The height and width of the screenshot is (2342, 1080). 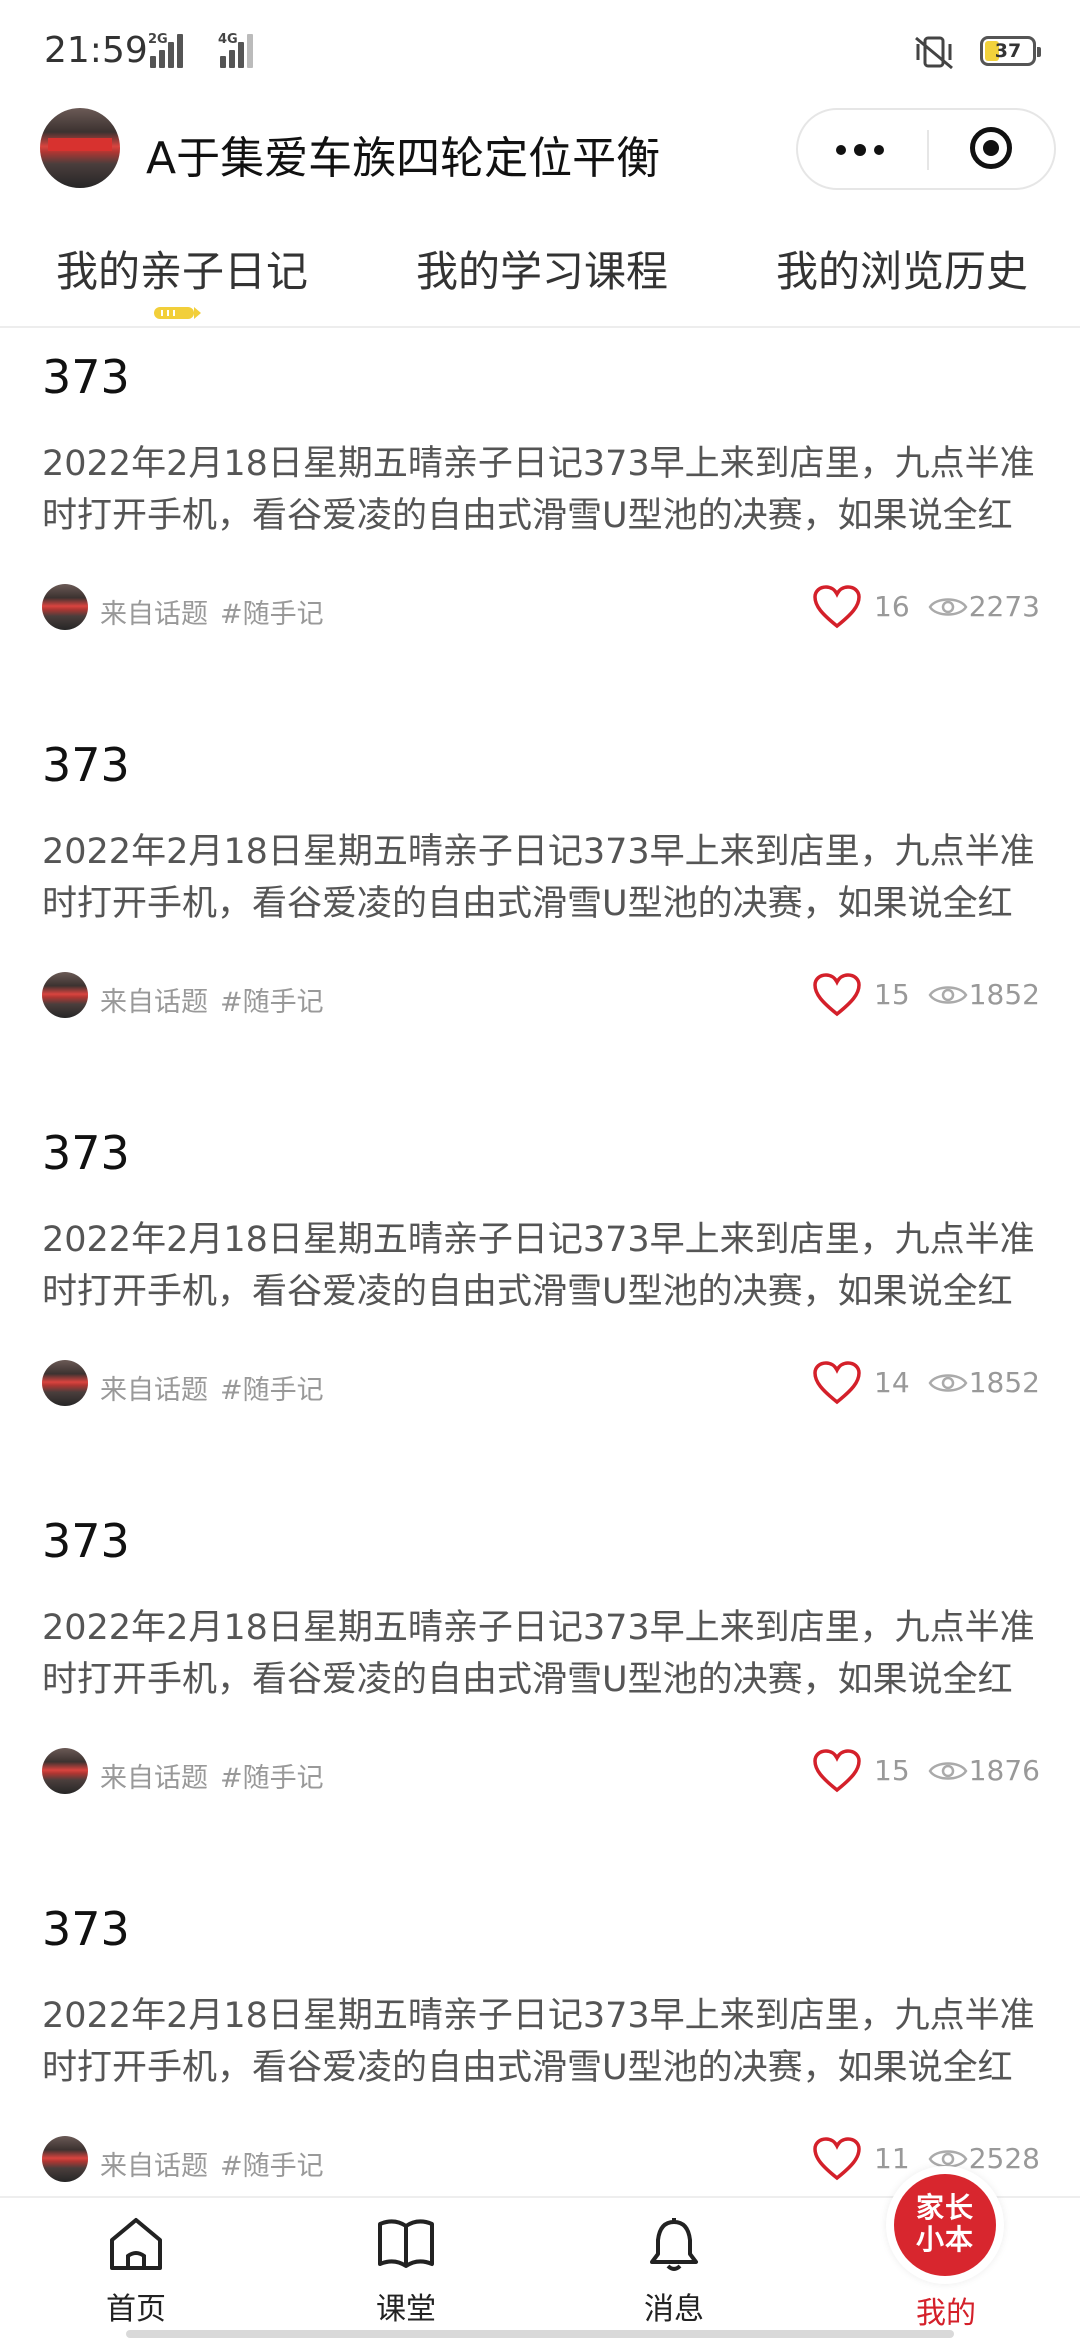 What do you see at coordinates (165, 50) in the screenshot?
I see `signal-icon: 2G` at bounding box center [165, 50].